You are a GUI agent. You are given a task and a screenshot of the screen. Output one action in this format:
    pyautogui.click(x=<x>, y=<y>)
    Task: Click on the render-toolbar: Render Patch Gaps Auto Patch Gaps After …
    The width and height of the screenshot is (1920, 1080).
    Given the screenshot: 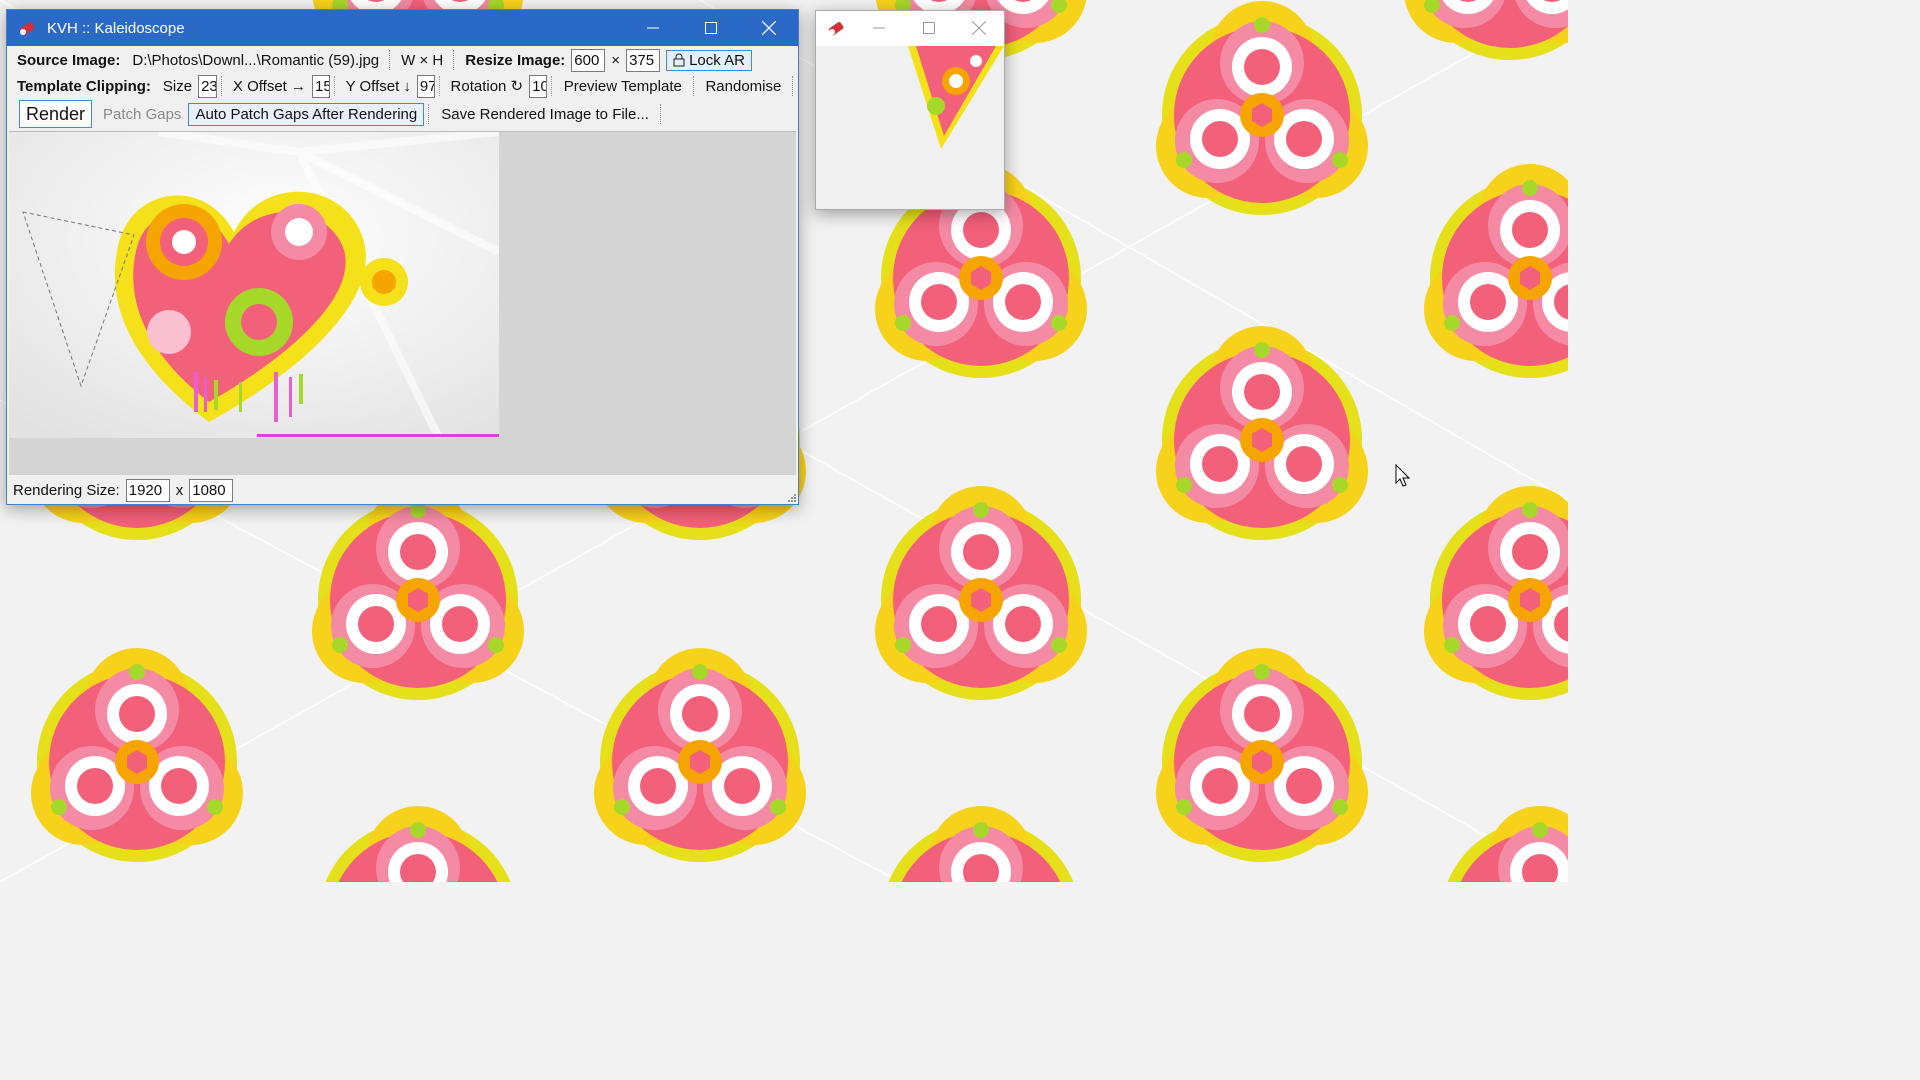 What is the action you would take?
    pyautogui.click(x=402, y=114)
    